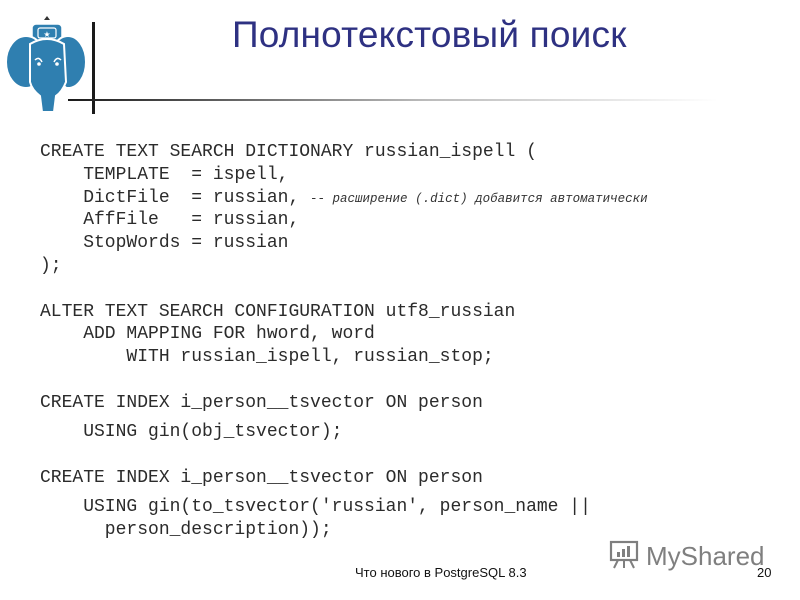 The image size is (800, 600). What do you see at coordinates (51, 266) in the screenshot?
I see `code-line: );` at bounding box center [51, 266].